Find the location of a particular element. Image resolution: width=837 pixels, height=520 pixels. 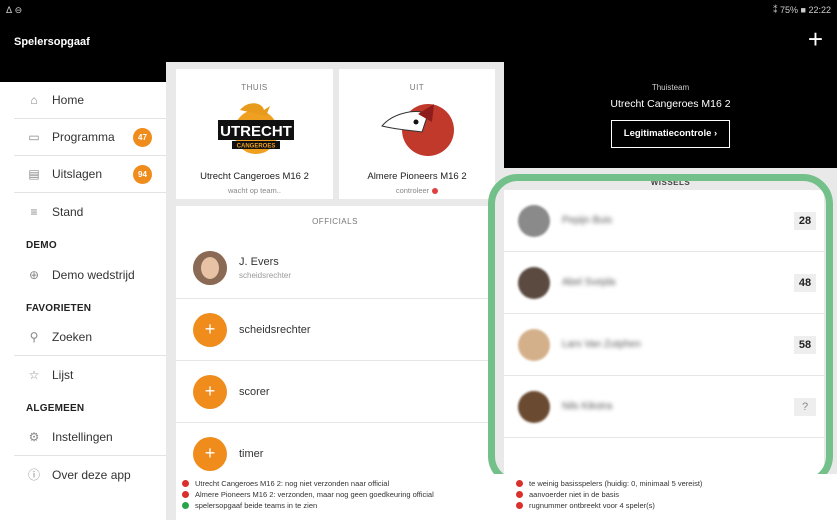

away-team-card: UIT Almere Pioneers M16 2 controleer is located at coordinates (417, 134).